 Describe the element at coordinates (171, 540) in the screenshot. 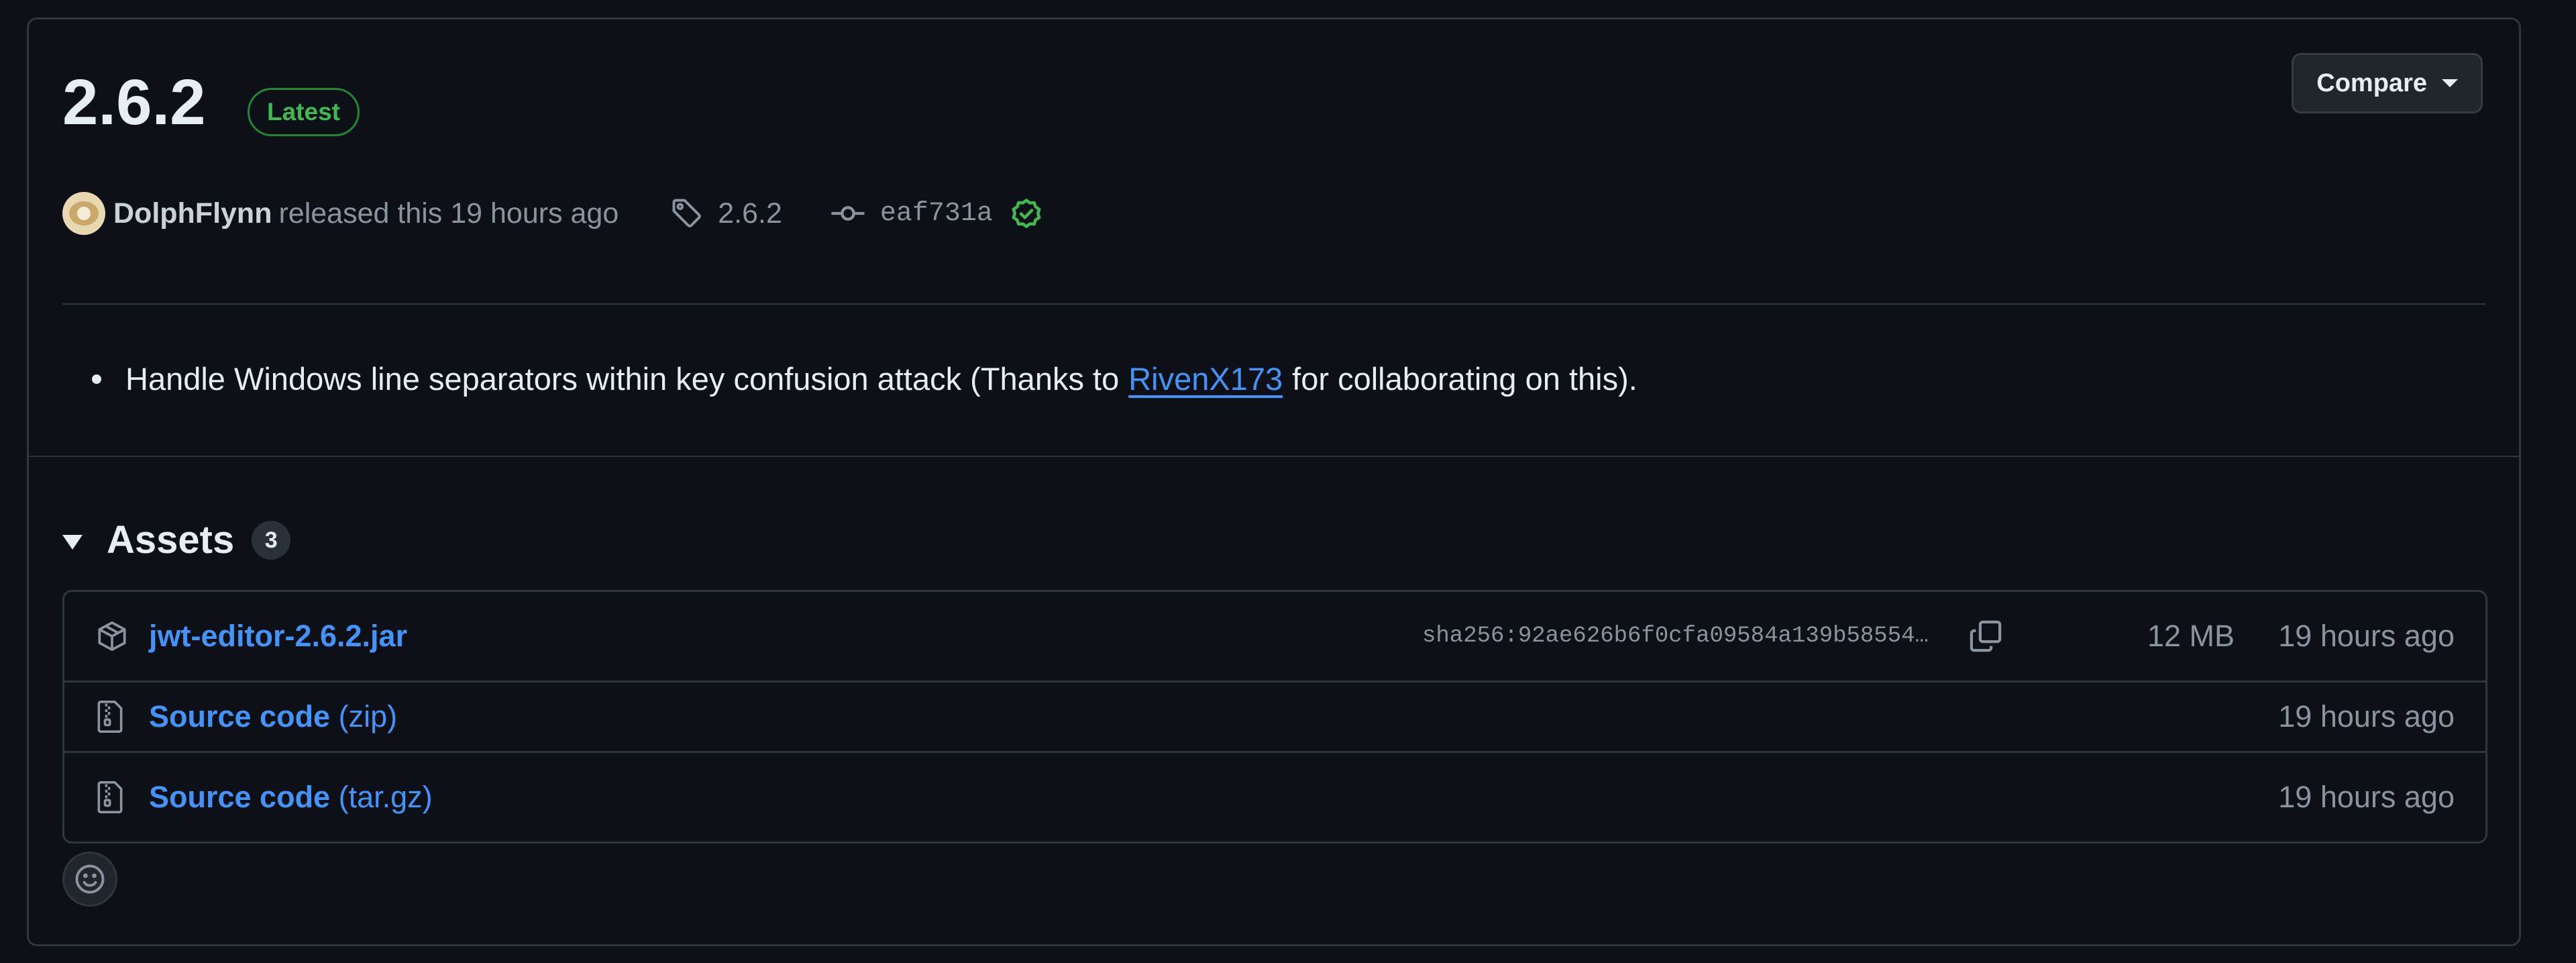

I see `assets-title: Assets` at that location.